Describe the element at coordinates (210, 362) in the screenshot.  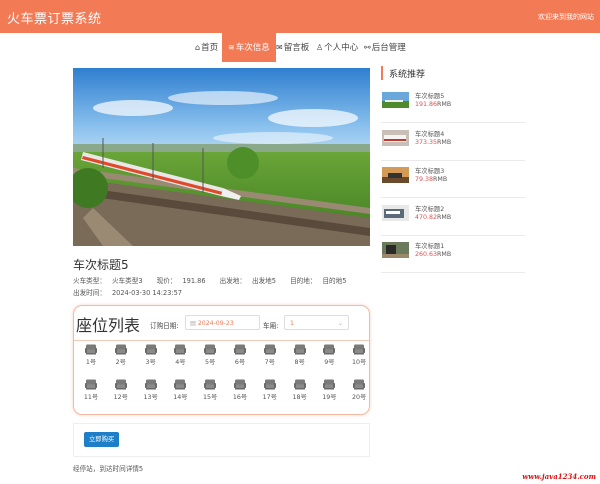
I see `seat-number: 5号` at that location.